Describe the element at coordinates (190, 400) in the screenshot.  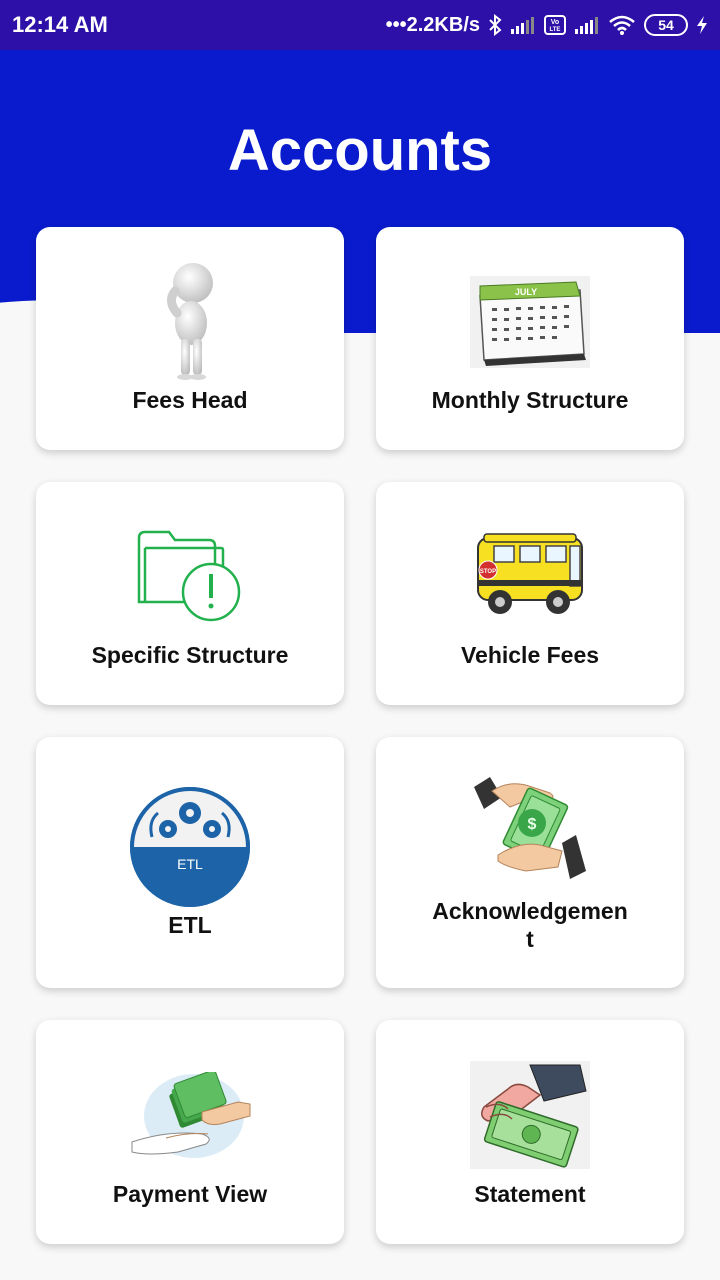
I see `card-label: Fees Head` at that location.